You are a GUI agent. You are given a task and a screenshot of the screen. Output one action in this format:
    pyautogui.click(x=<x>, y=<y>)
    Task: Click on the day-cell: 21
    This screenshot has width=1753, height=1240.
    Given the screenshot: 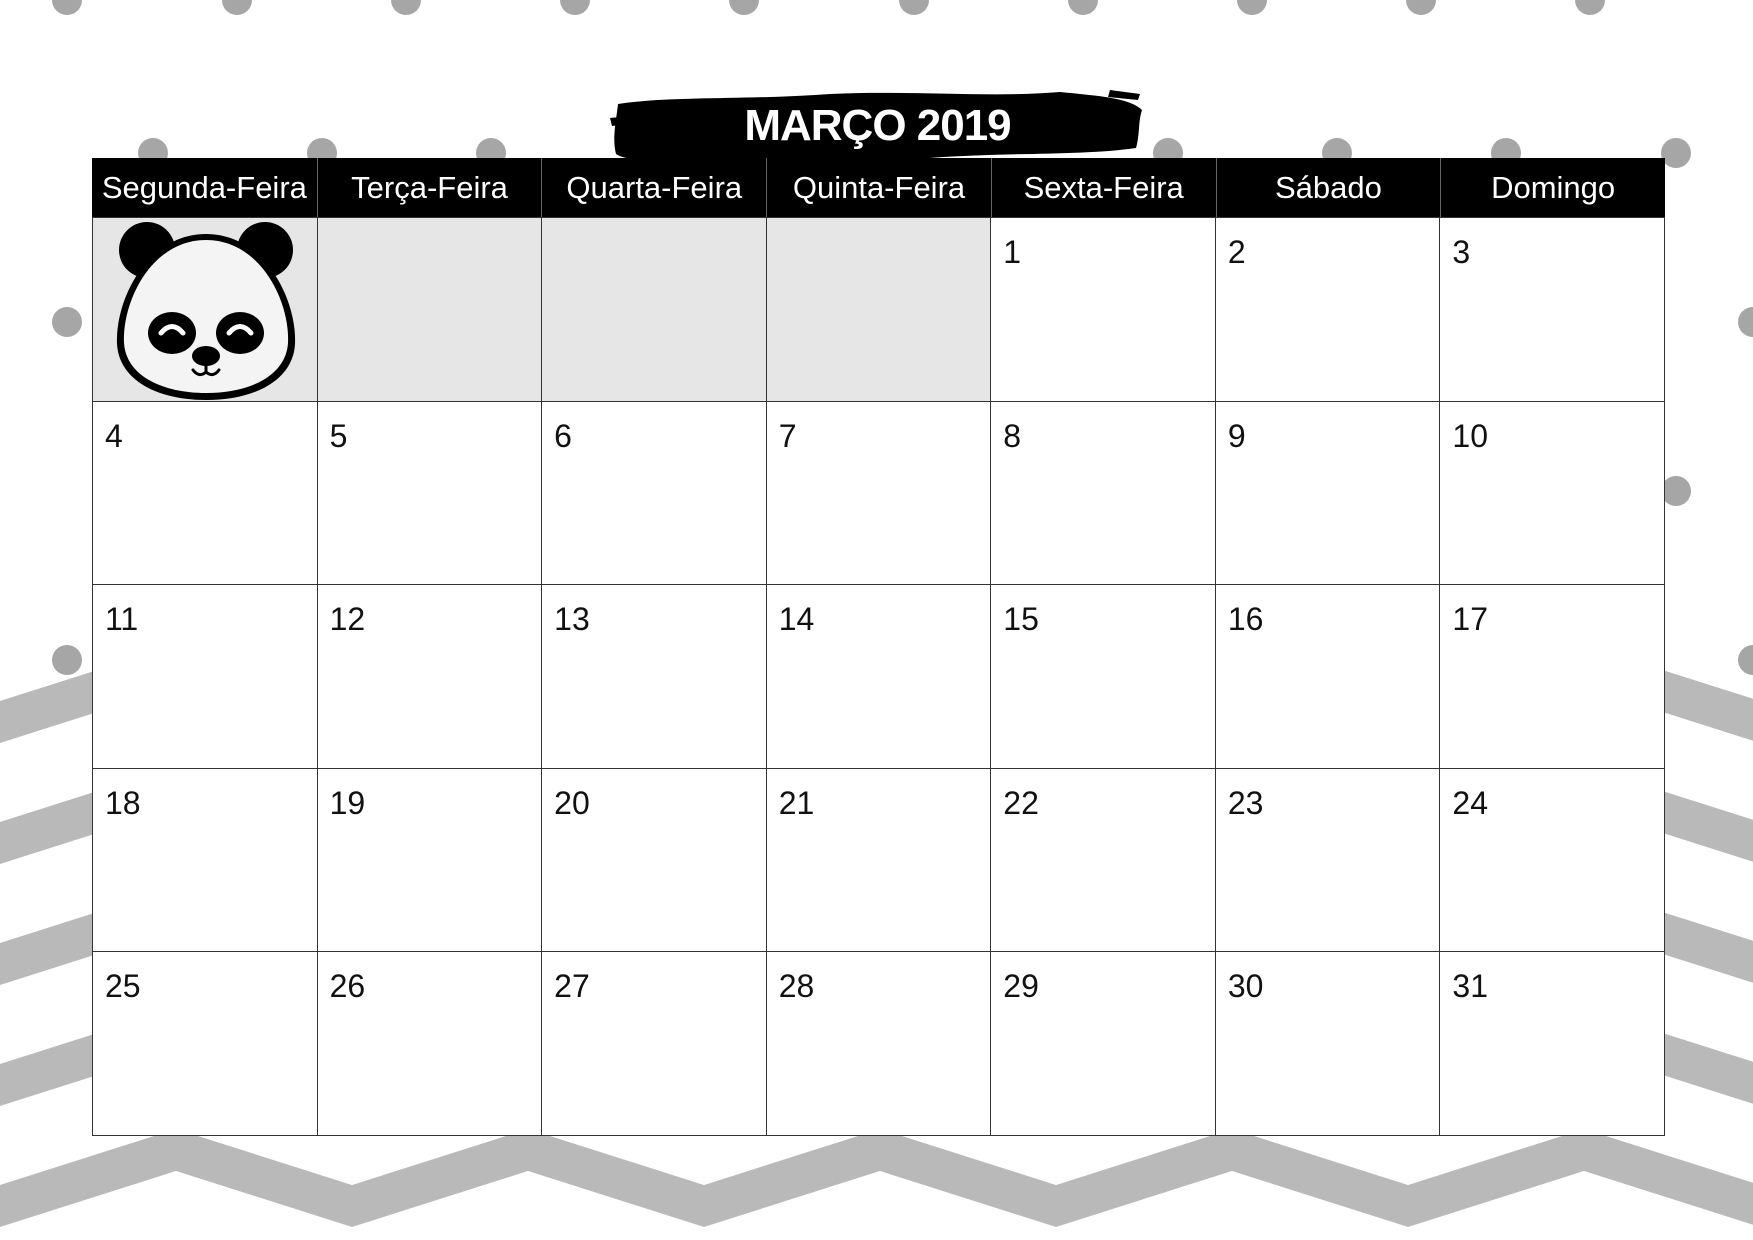 What is the action you would take?
    pyautogui.click(x=879, y=860)
    